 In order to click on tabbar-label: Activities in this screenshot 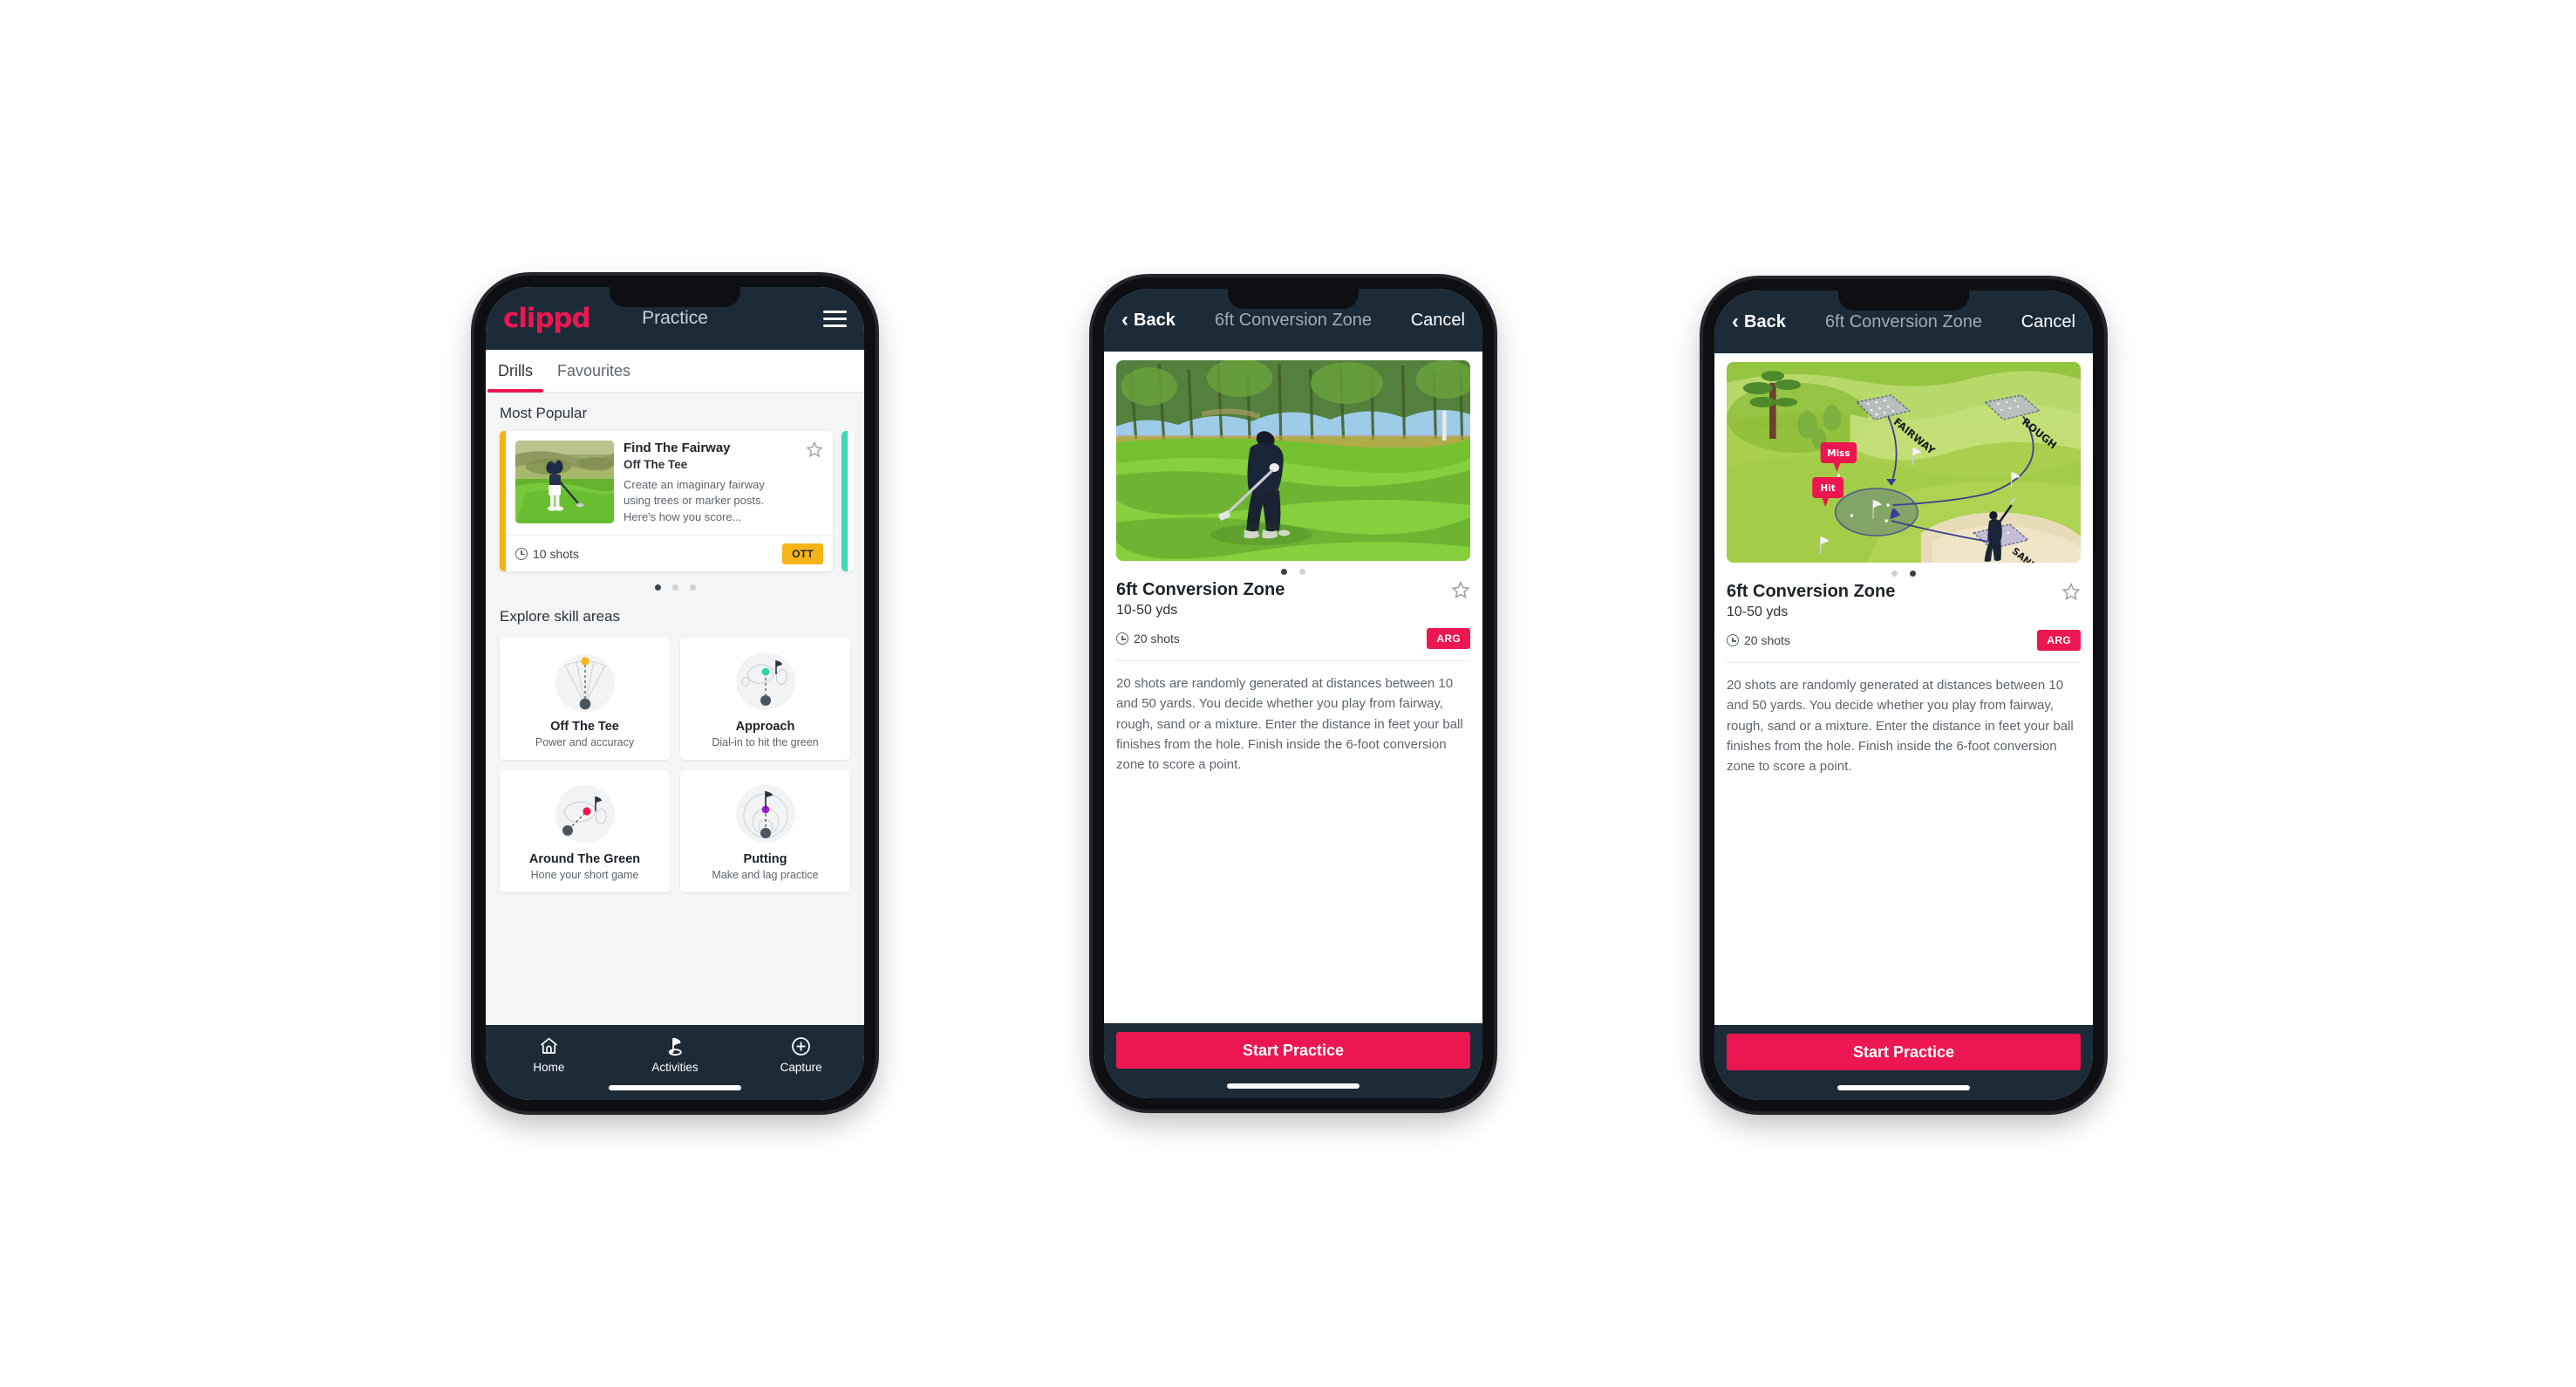, I will do `click(675, 1067)`.